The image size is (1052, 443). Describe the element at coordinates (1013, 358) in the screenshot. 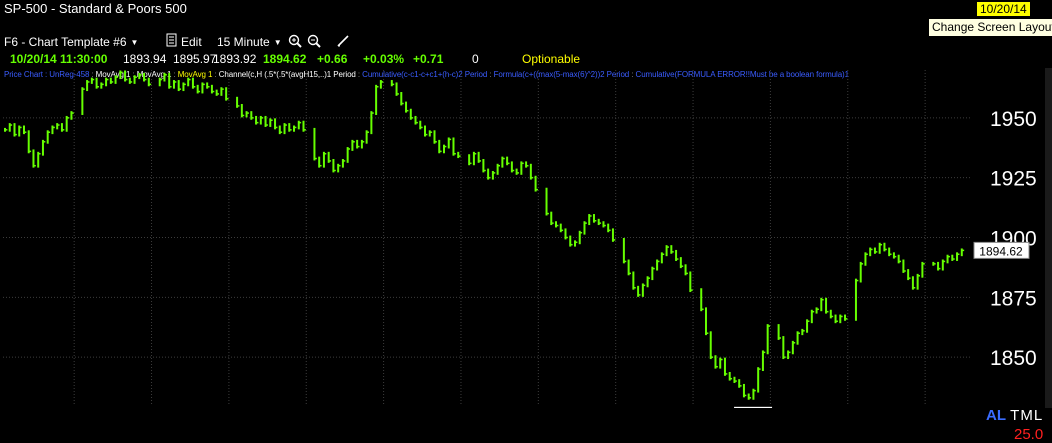

I see `y-tick-label: 1850` at that location.